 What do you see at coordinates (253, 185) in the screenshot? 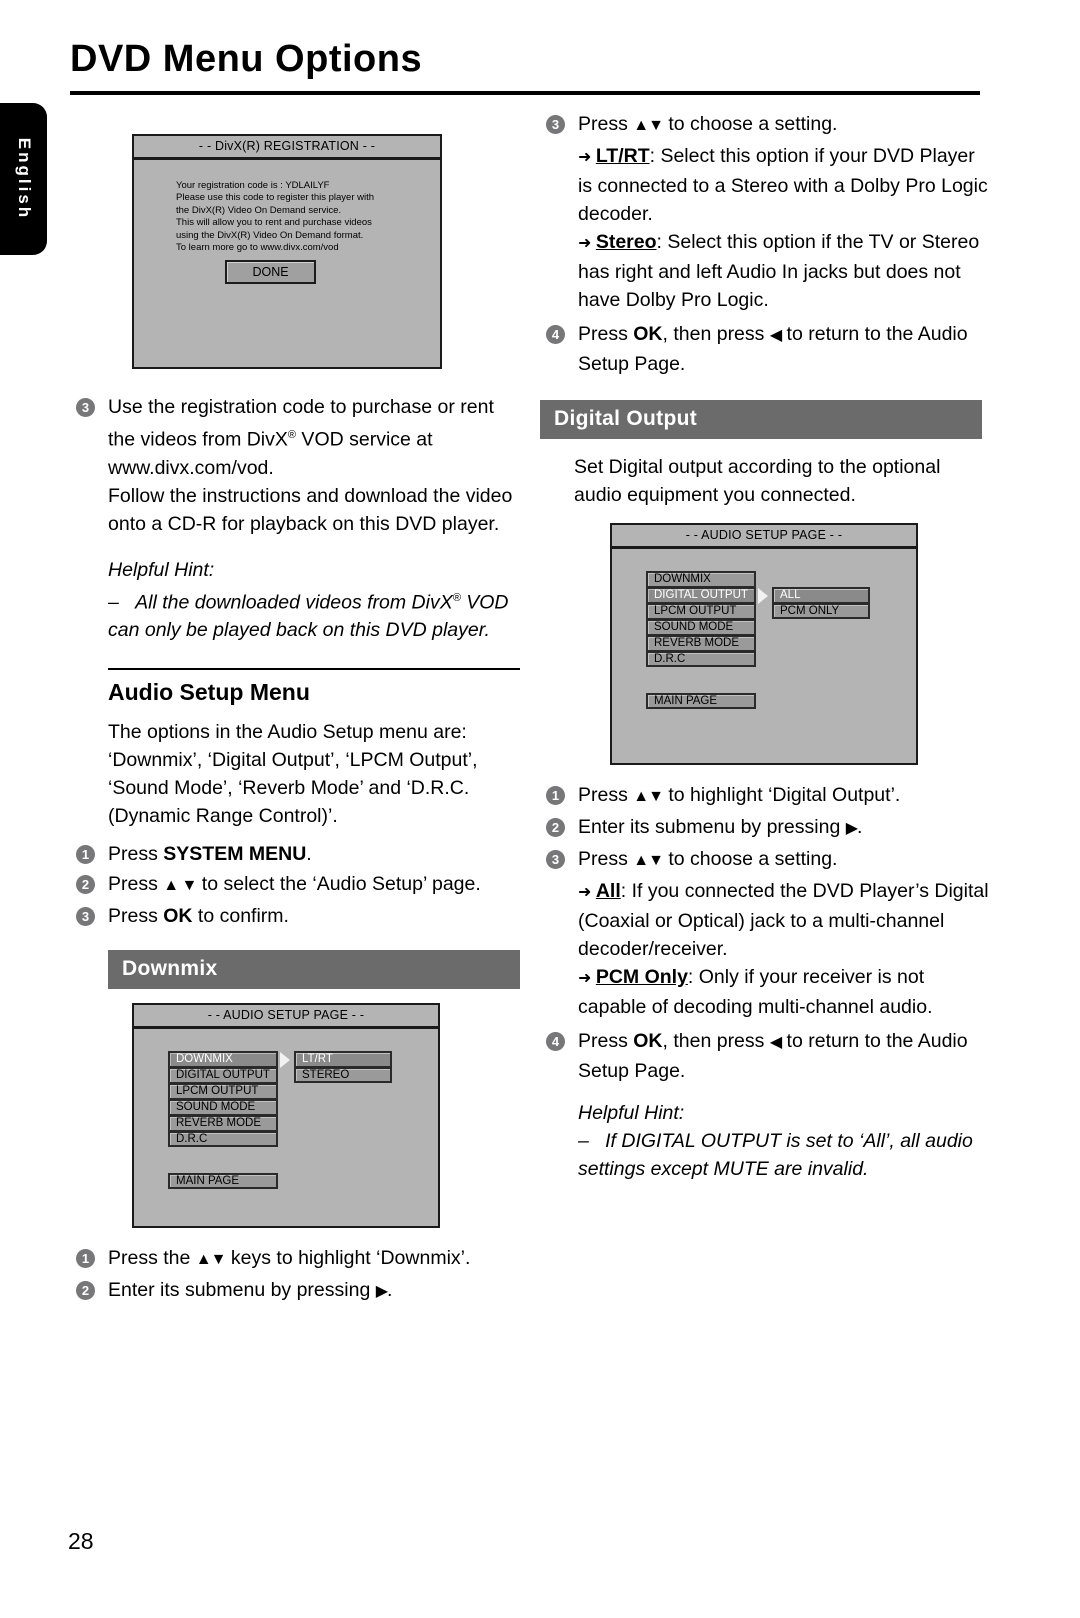
I see `divx-line-1: Your registration code is : YDLAILYF` at bounding box center [253, 185].